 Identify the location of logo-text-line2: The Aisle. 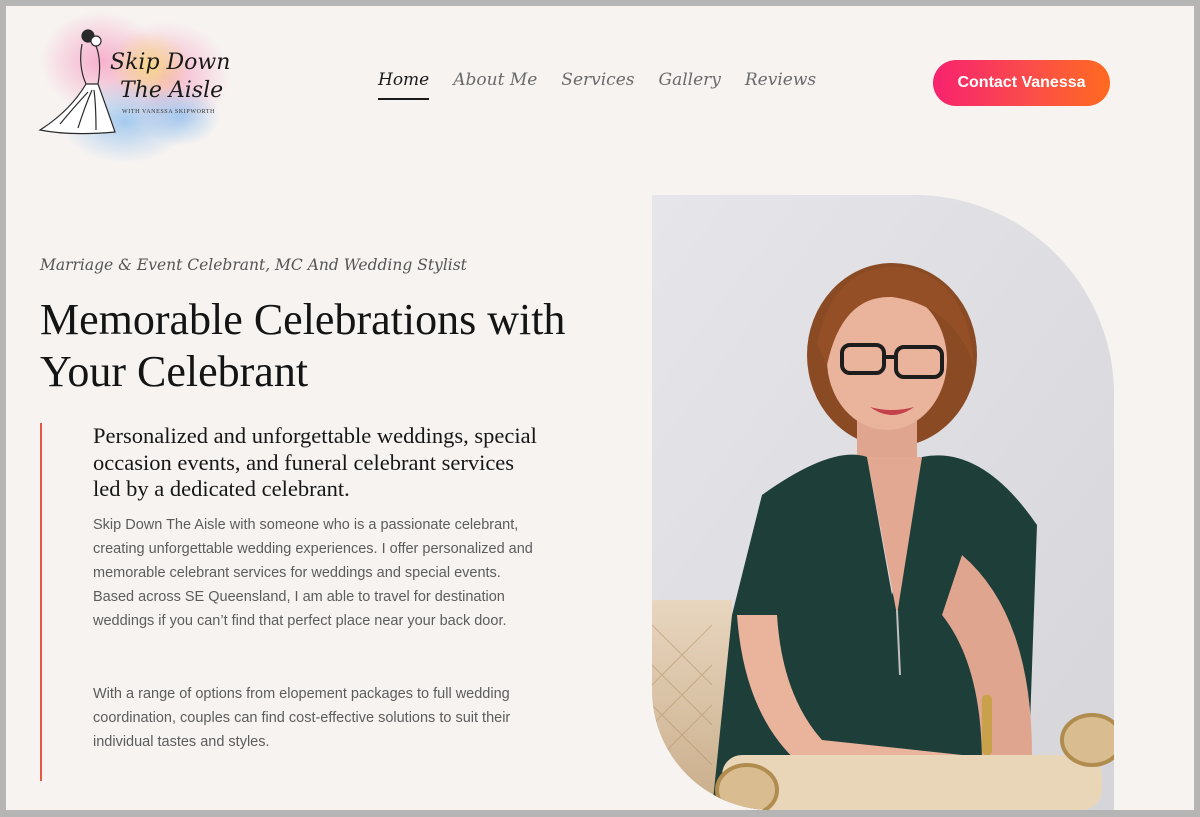
(172, 90).